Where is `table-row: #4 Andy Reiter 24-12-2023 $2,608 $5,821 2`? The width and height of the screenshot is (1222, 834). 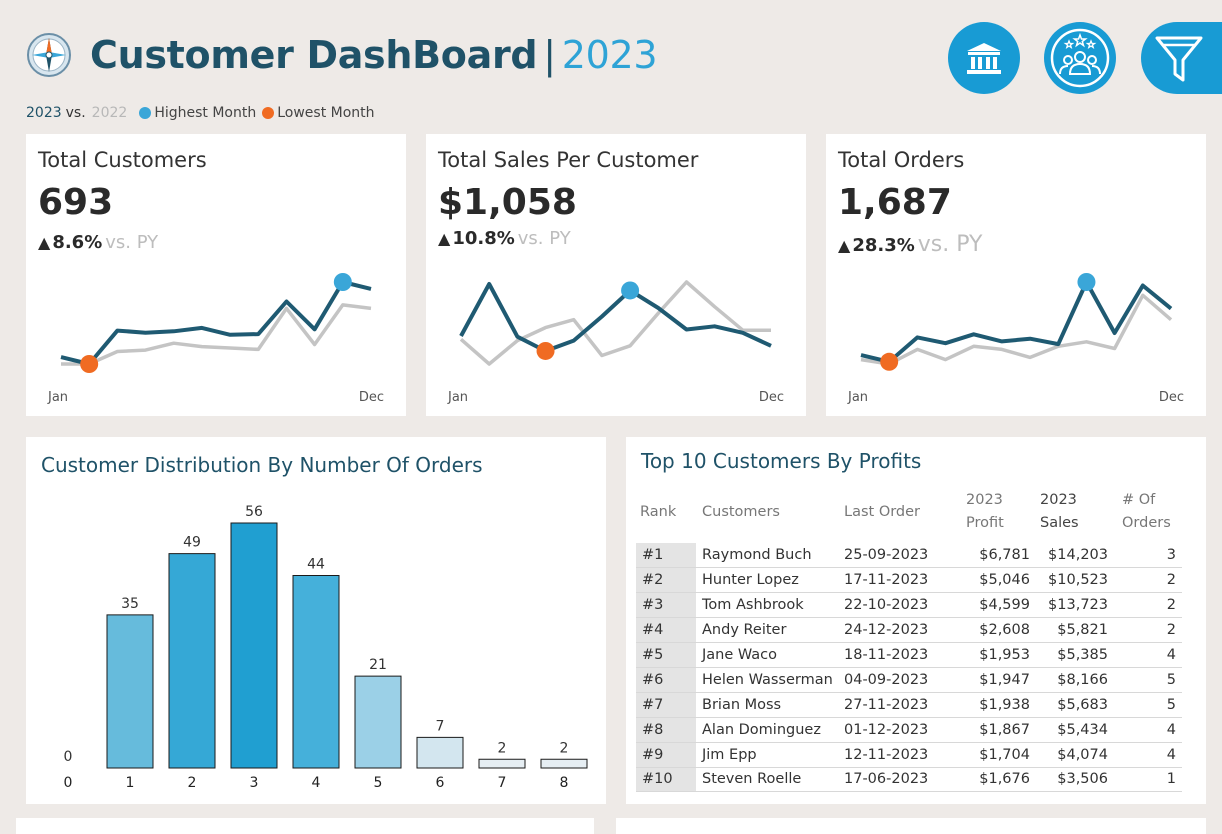
table-row: #4 Andy Reiter 24-12-2023 $2,608 $5,821 2 is located at coordinates (909, 630).